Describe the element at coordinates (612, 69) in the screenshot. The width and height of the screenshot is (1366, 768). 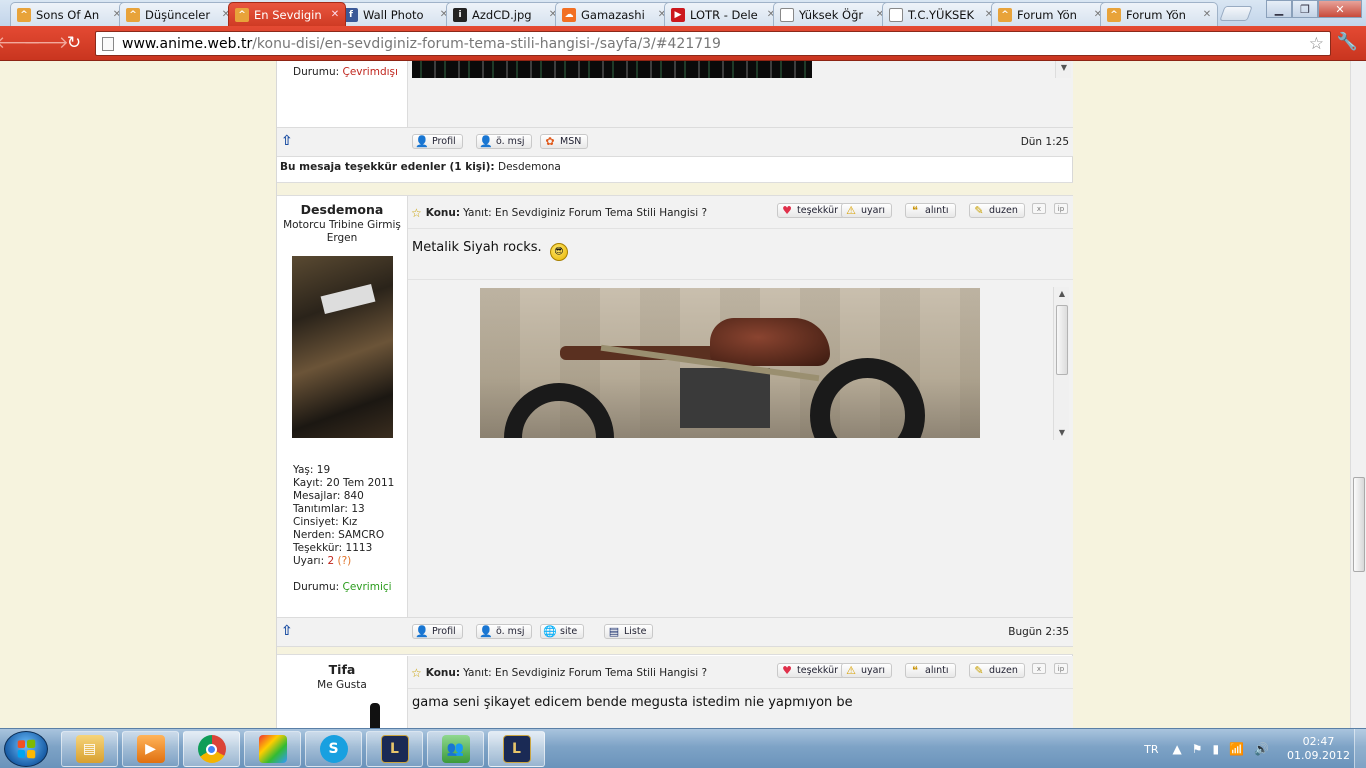
I see `signature-image` at that location.